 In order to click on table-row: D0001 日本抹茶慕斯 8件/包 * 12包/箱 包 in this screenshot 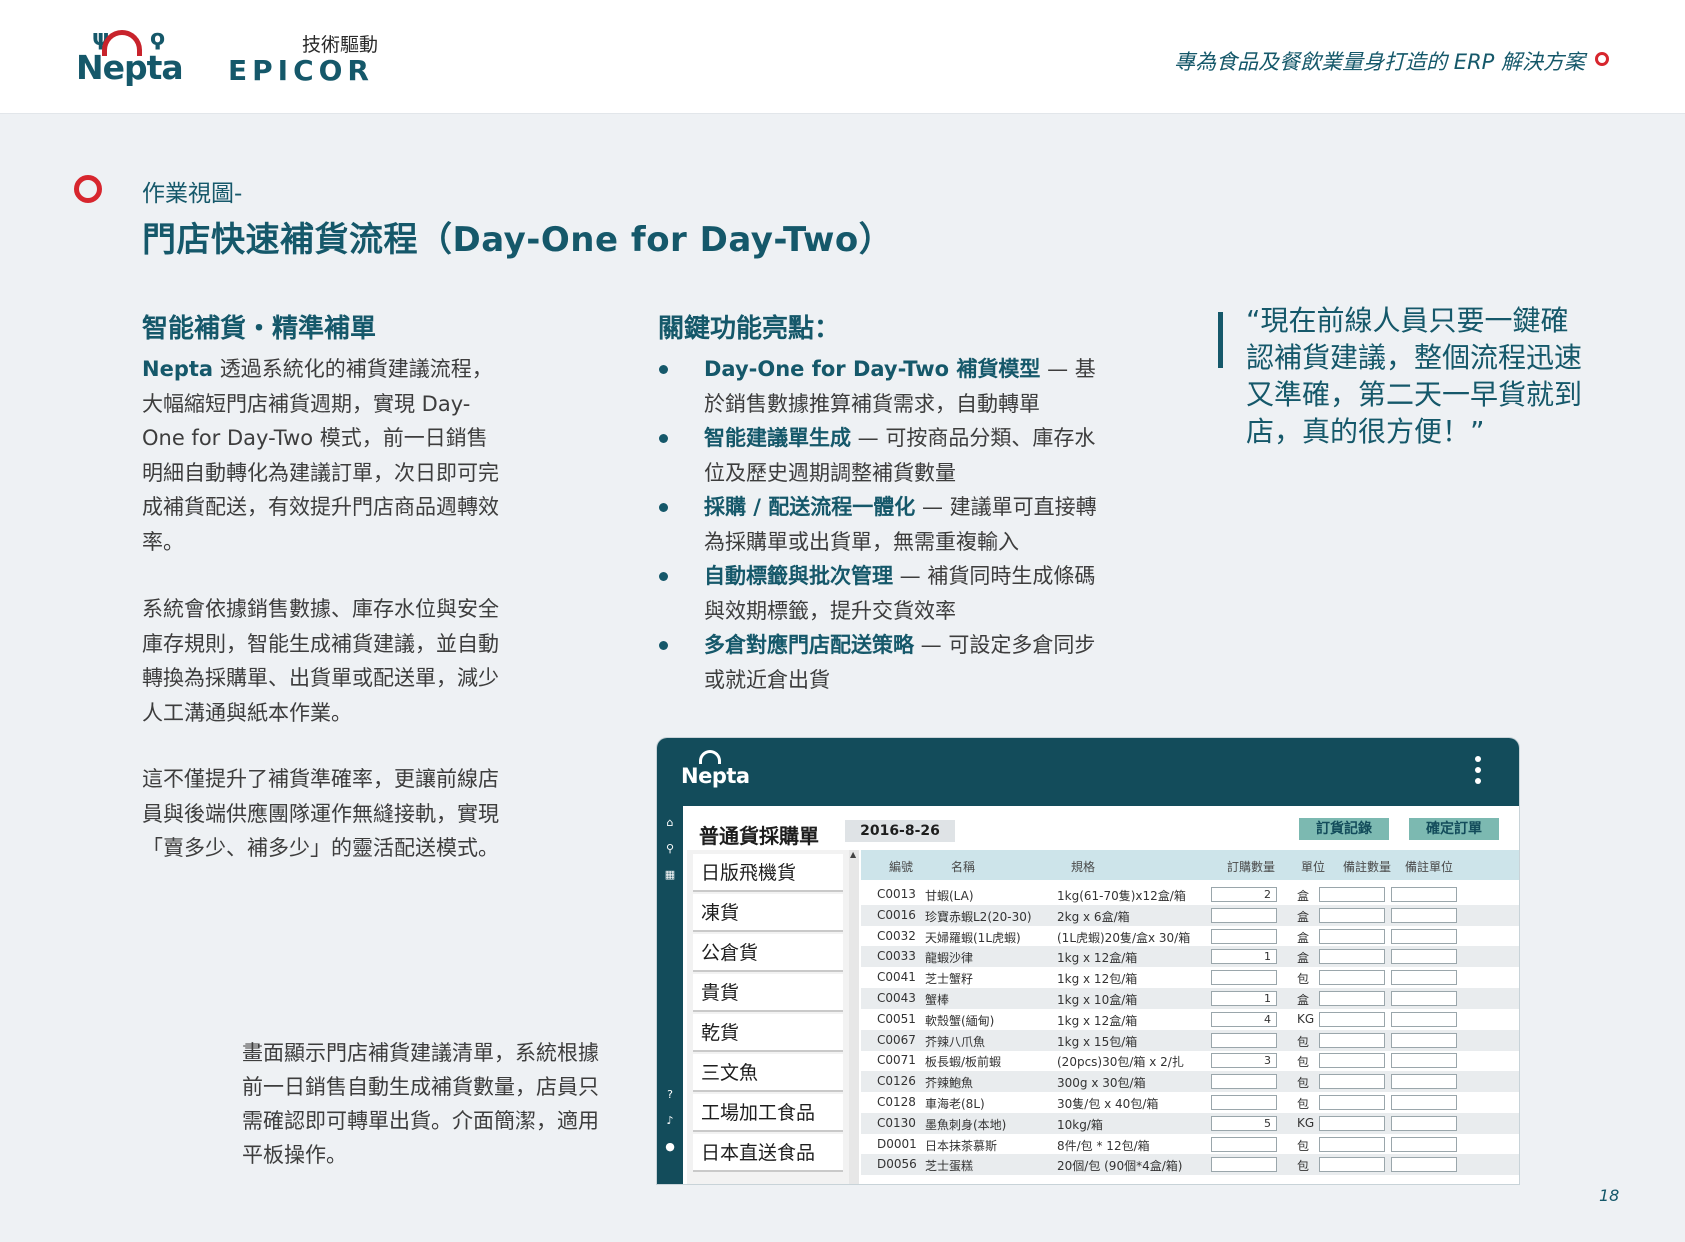, I will do `click(1190, 1144)`.